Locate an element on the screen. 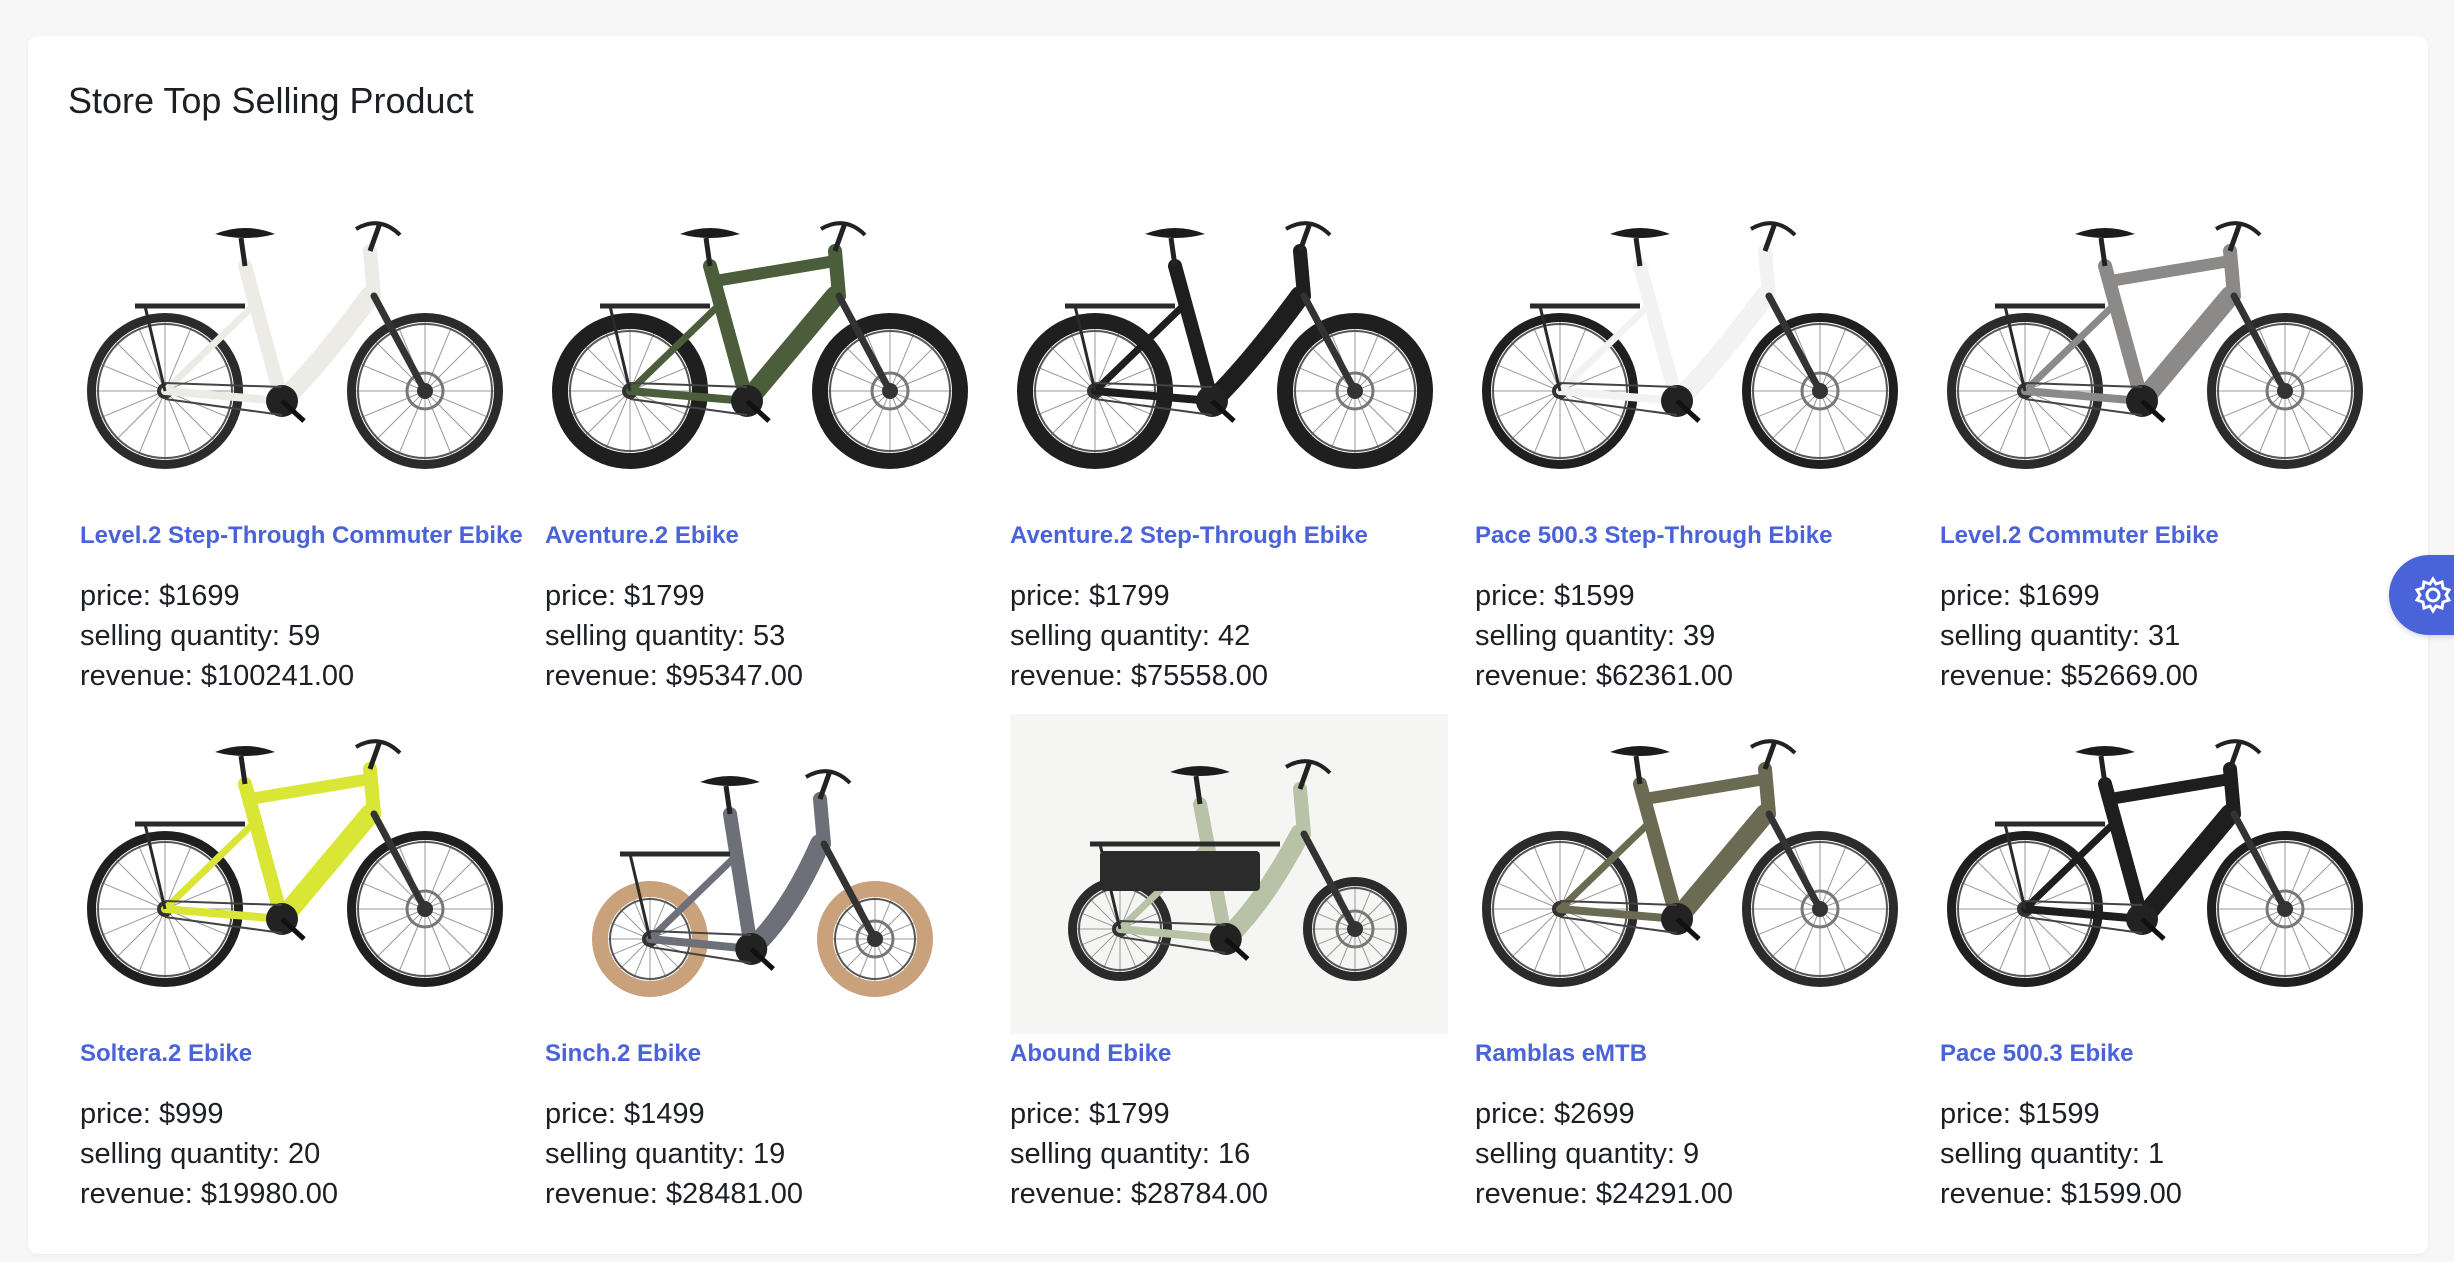 The image size is (2454, 1262). product-revenue-value: $28481.00 is located at coordinates (734, 1194).